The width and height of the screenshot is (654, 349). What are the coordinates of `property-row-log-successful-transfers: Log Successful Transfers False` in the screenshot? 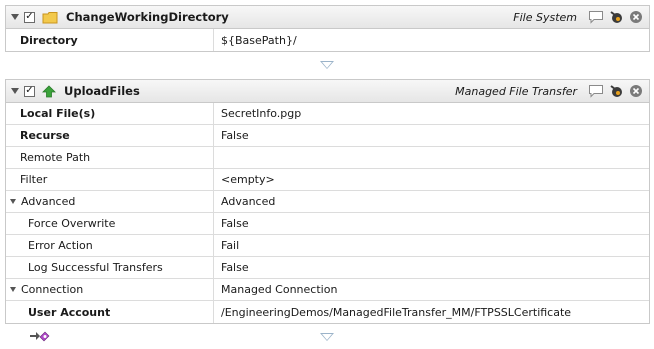 It's located at (327, 268).